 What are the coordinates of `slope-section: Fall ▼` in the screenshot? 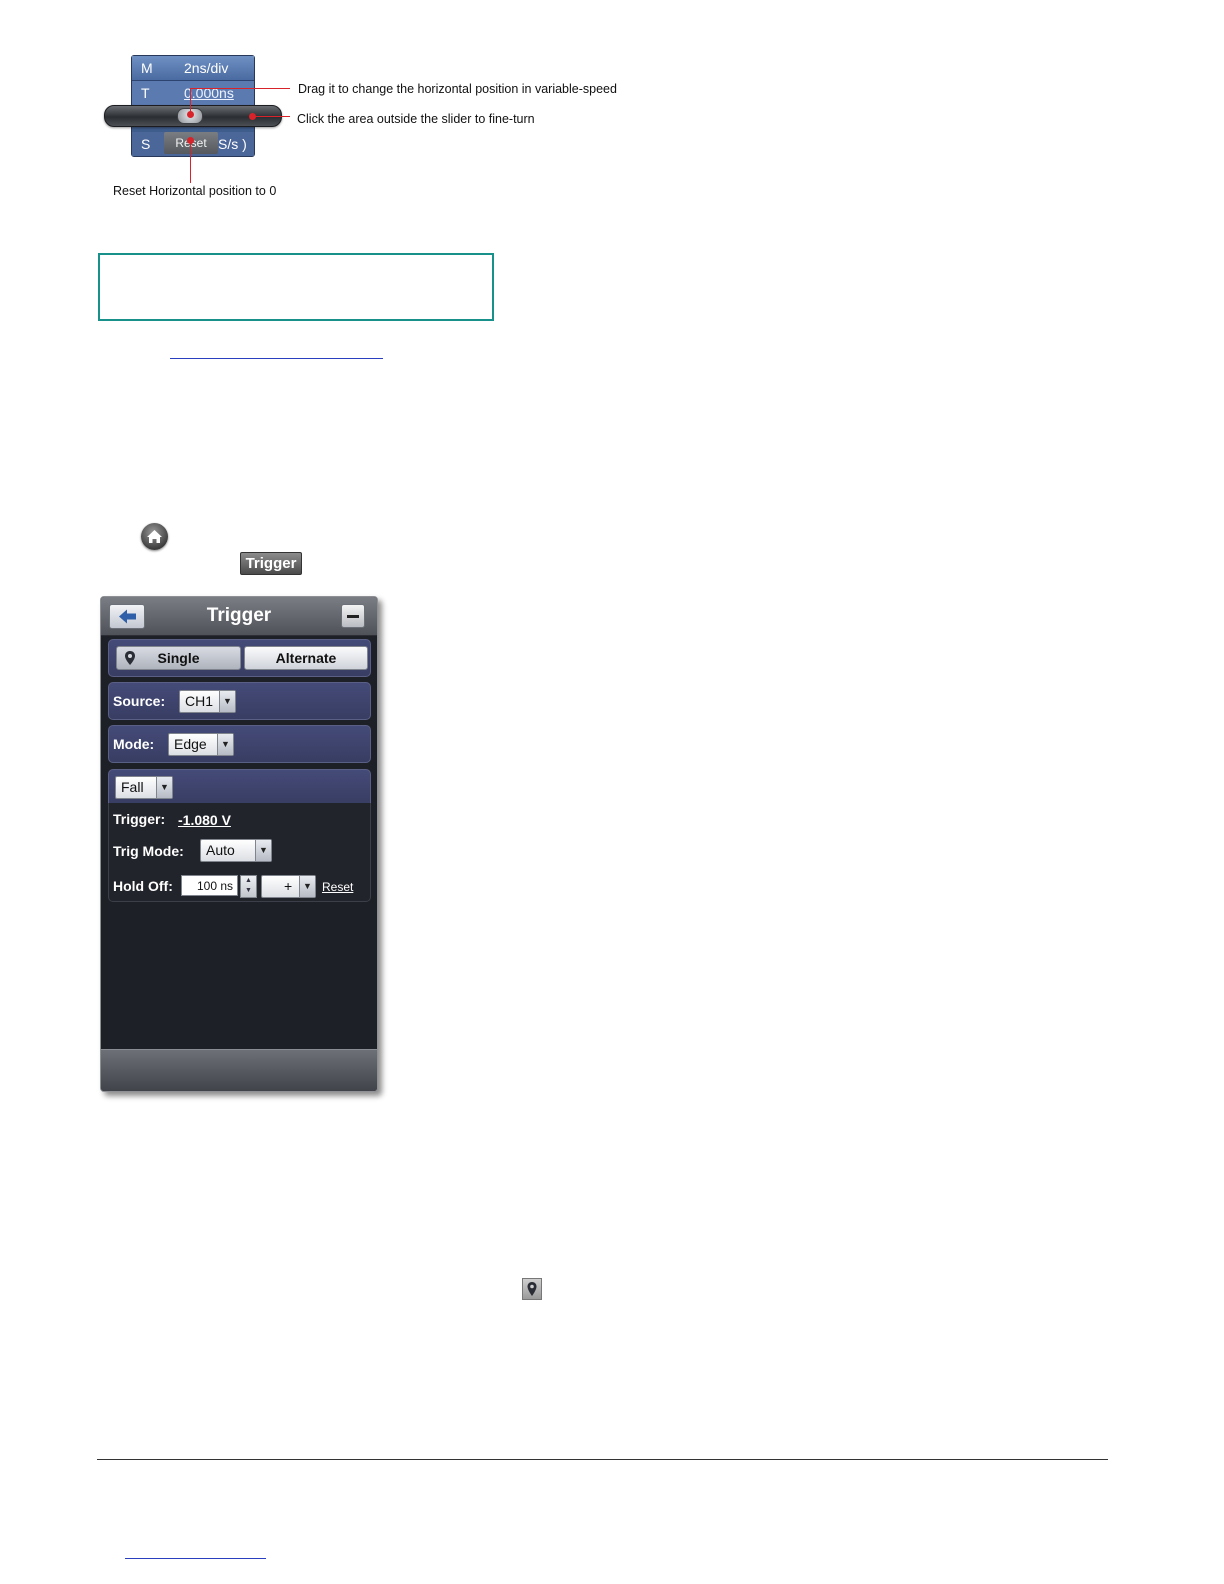 It's located at (239, 787).